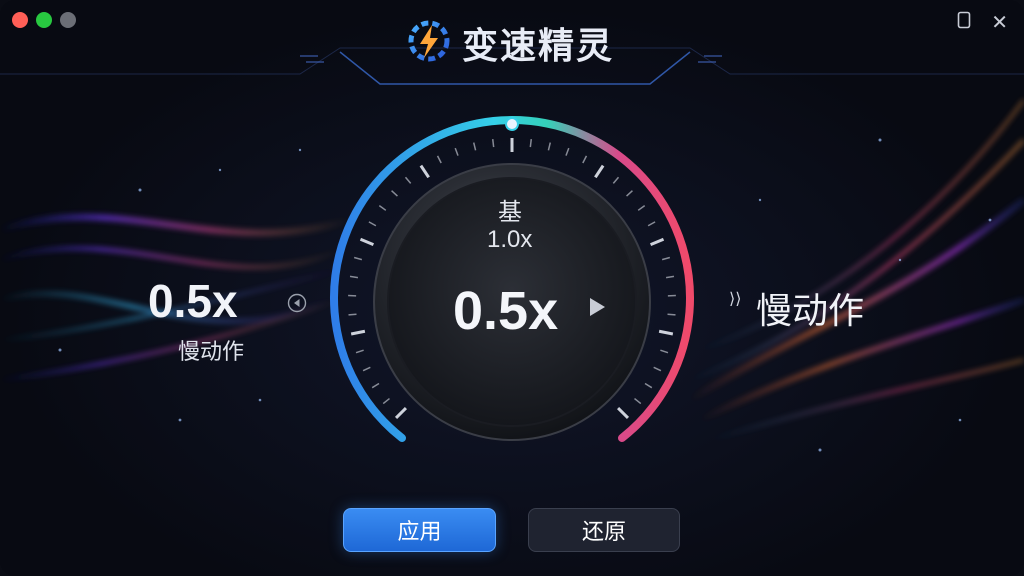 This screenshot has width=1024, height=576. What do you see at coordinates (506, 311) in the screenshot?
I see `dial-speed-value: 0.5x` at bounding box center [506, 311].